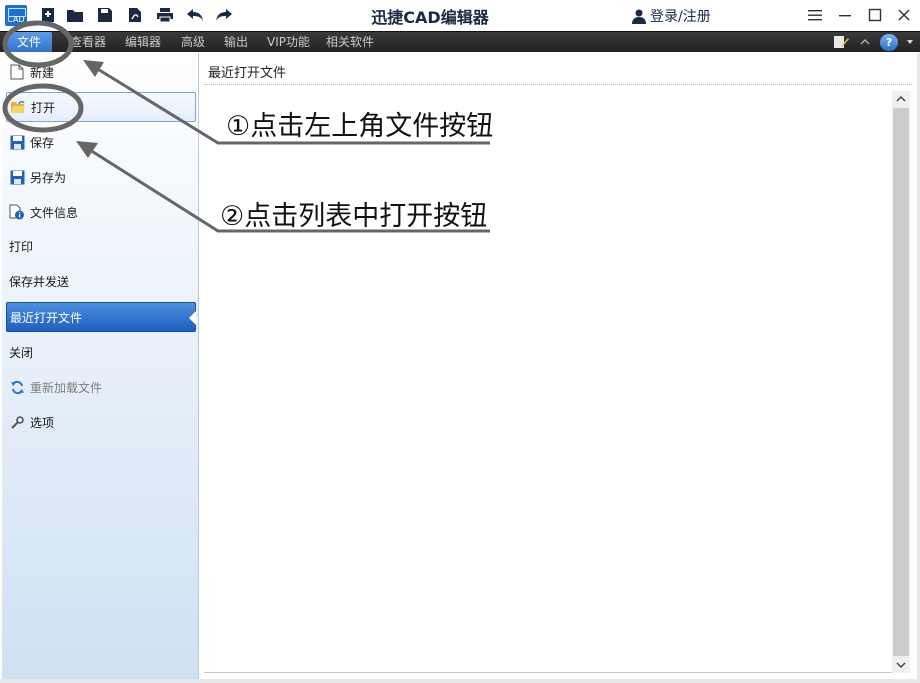  I want to click on scrollbar-thumb, so click(901, 382).